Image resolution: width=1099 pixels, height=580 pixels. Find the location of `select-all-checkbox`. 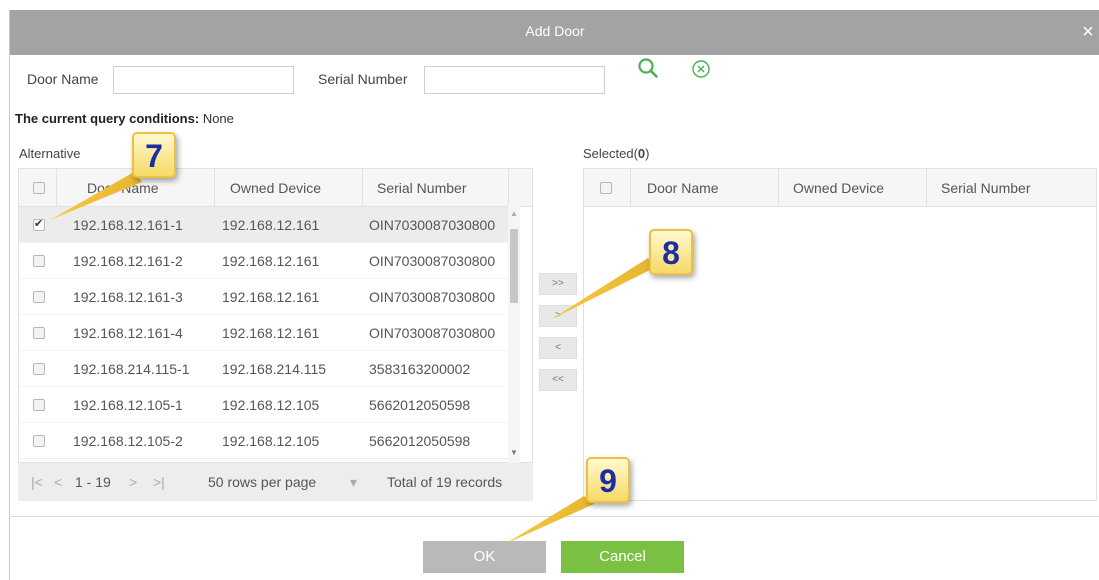

select-all-checkbox is located at coordinates (39, 188).